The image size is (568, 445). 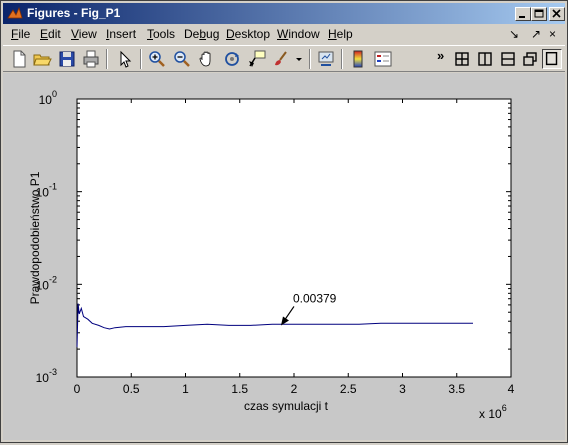 What do you see at coordinates (67, 59) in the screenshot?
I see `save-icon` at bounding box center [67, 59].